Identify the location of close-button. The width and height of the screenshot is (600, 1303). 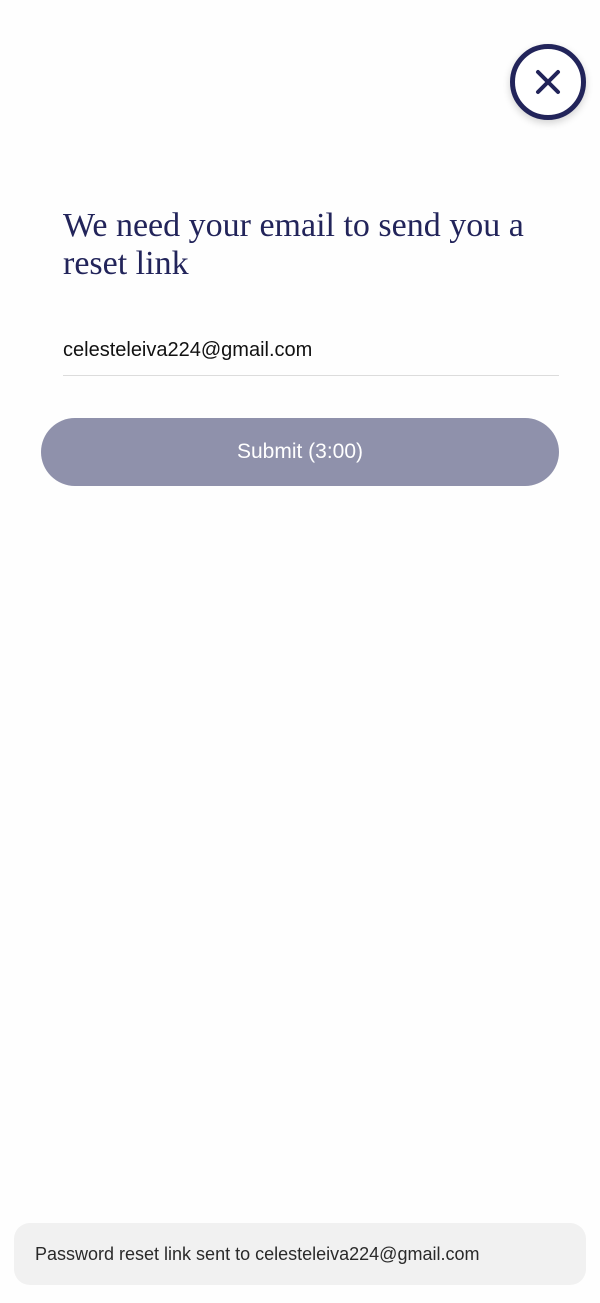
(548, 82).